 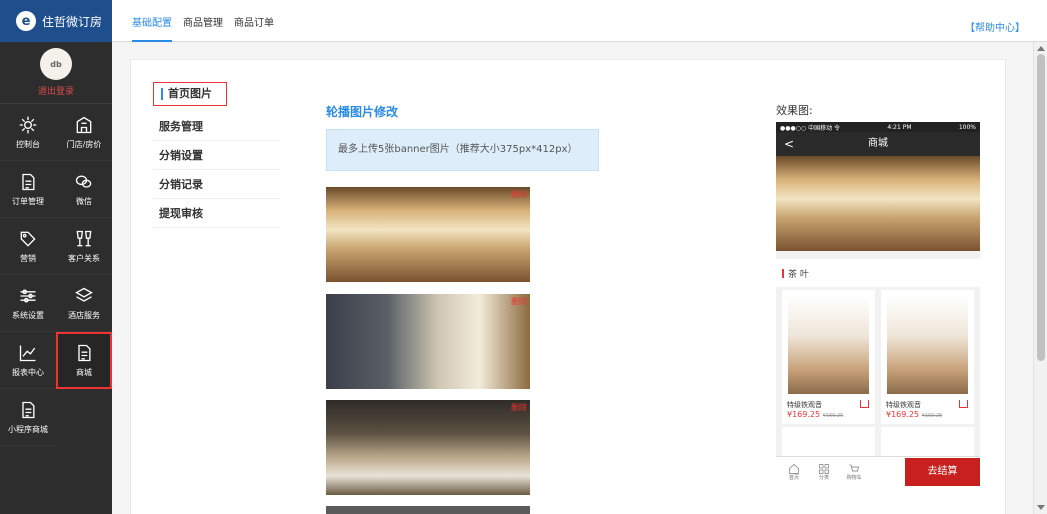 What do you see at coordinates (1041, 507) in the screenshot?
I see `scroll-down-icon` at bounding box center [1041, 507].